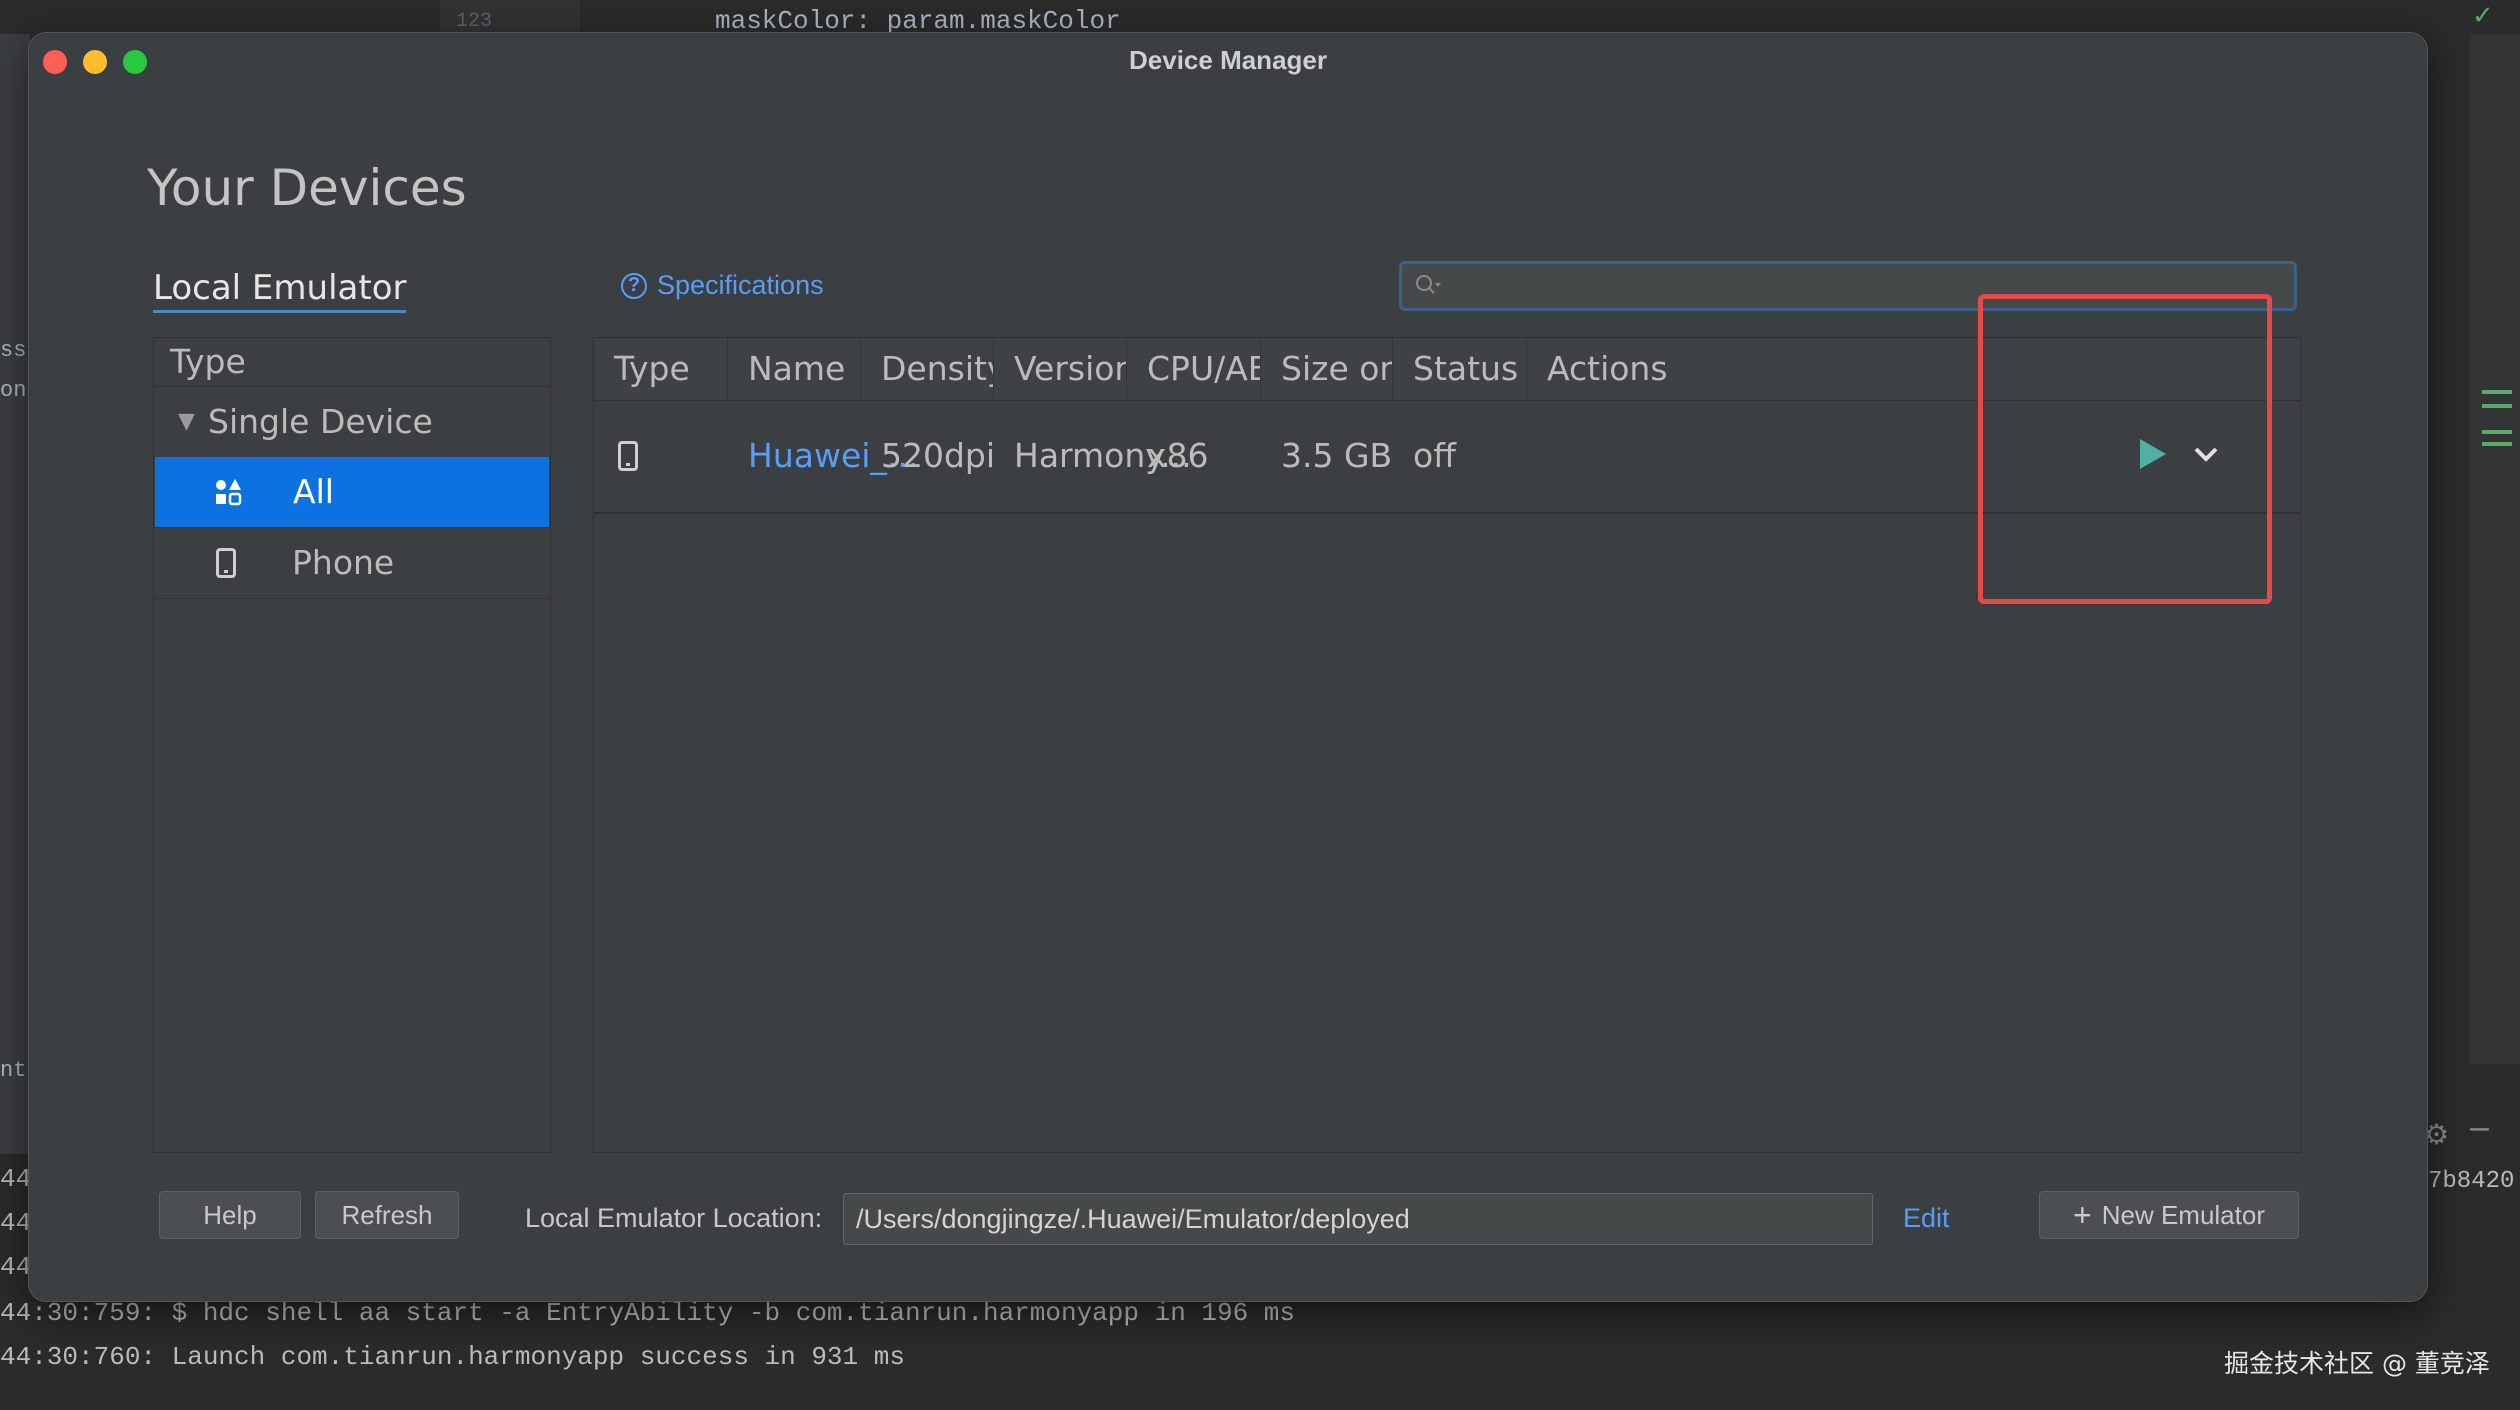 Image resolution: width=2520 pixels, height=1410 pixels. I want to click on specifications-link: ? Specifications, so click(722, 285).